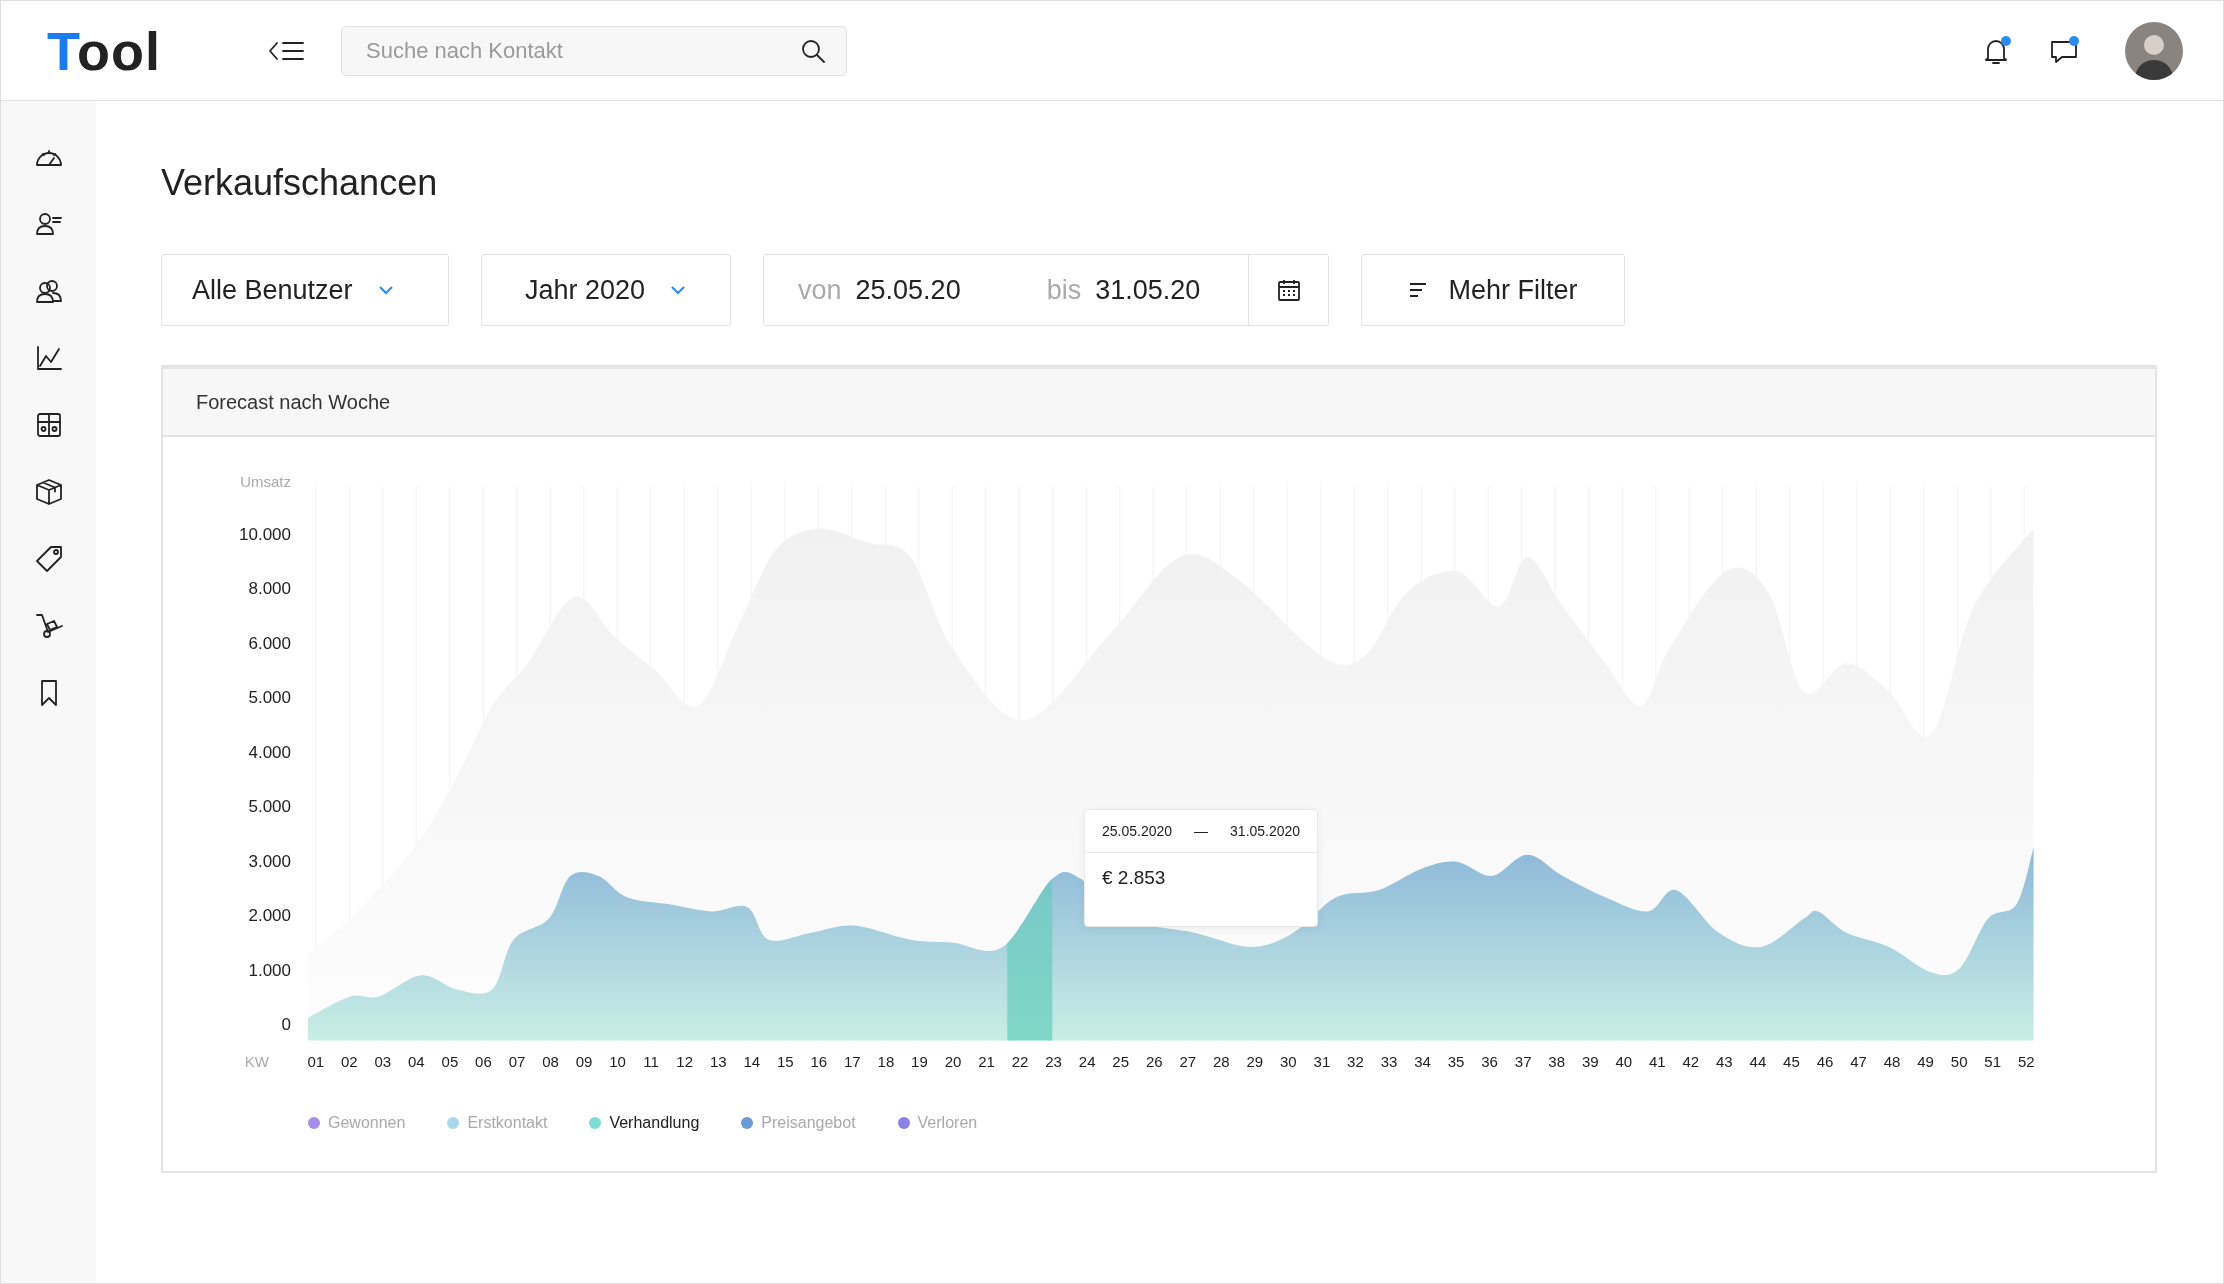 This screenshot has width=2224, height=1284. Describe the element at coordinates (785, 1061) in the screenshot. I see `x-axis-label: 15` at that location.